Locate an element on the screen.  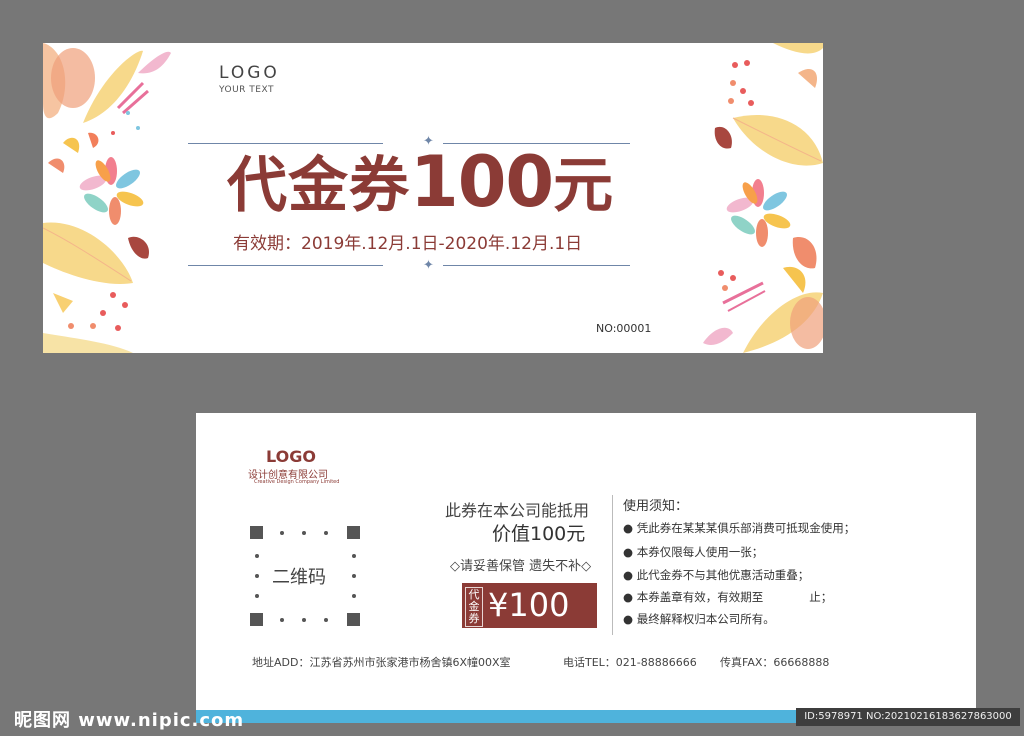
star-icon: ✦ is located at coordinates (428, 265).